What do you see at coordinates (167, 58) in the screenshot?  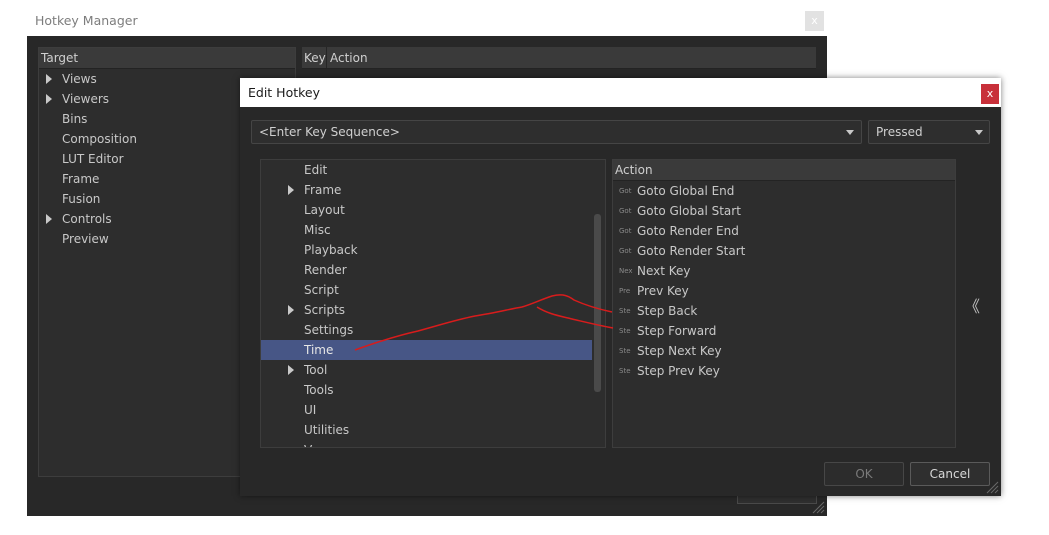 I see `target-column-header: Target` at bounding box center [167, 58].